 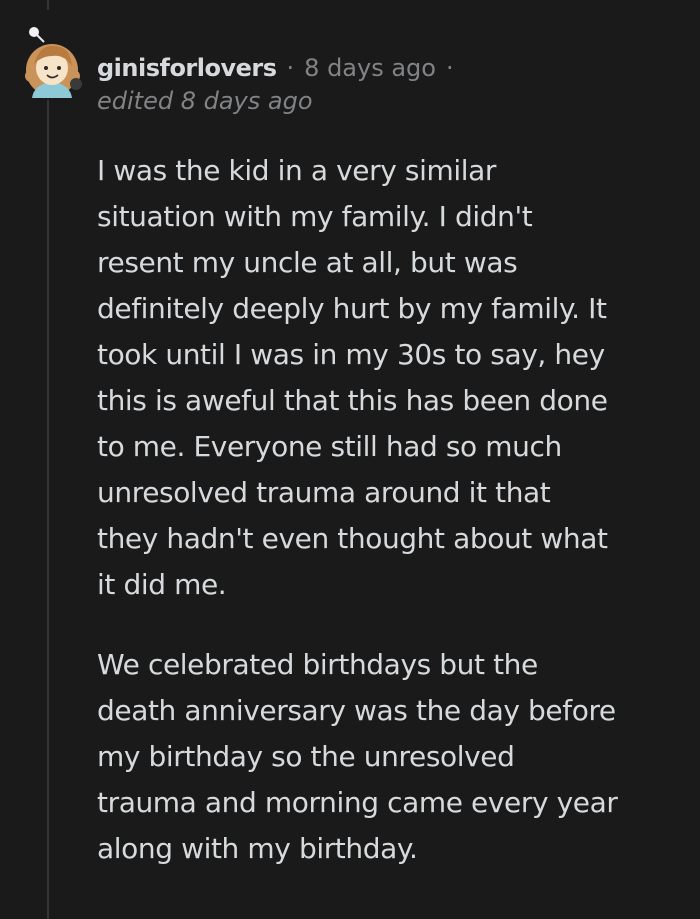 What do you see at coordinates (356, 710) in the screenshot?
I see `comment-line: death anniversary was the day before` at bounding box center [356, 710].